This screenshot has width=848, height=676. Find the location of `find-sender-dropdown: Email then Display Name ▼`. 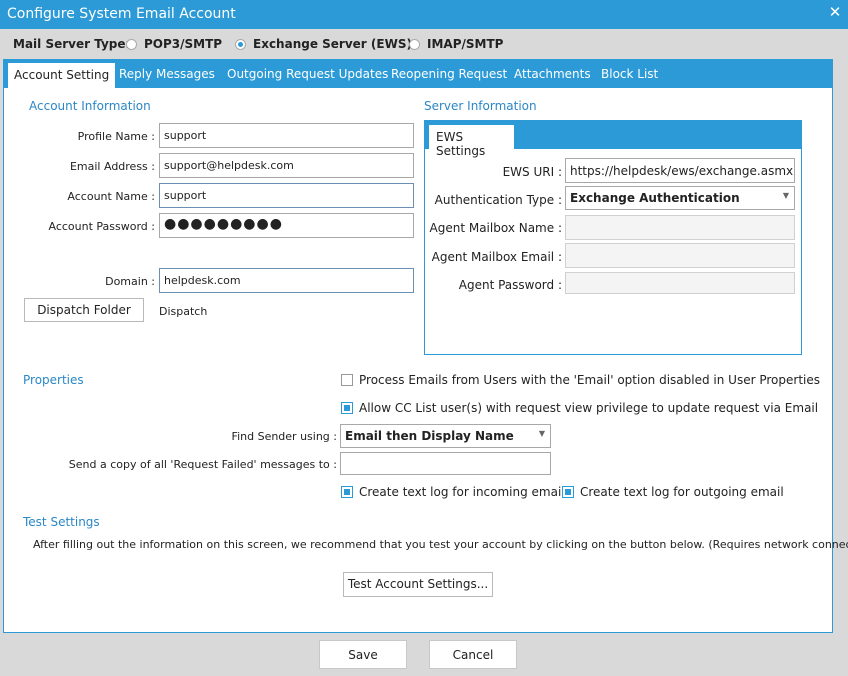

find-sender-dropdown: Email then Display Name ▼ is located at coordinates (445, 436).